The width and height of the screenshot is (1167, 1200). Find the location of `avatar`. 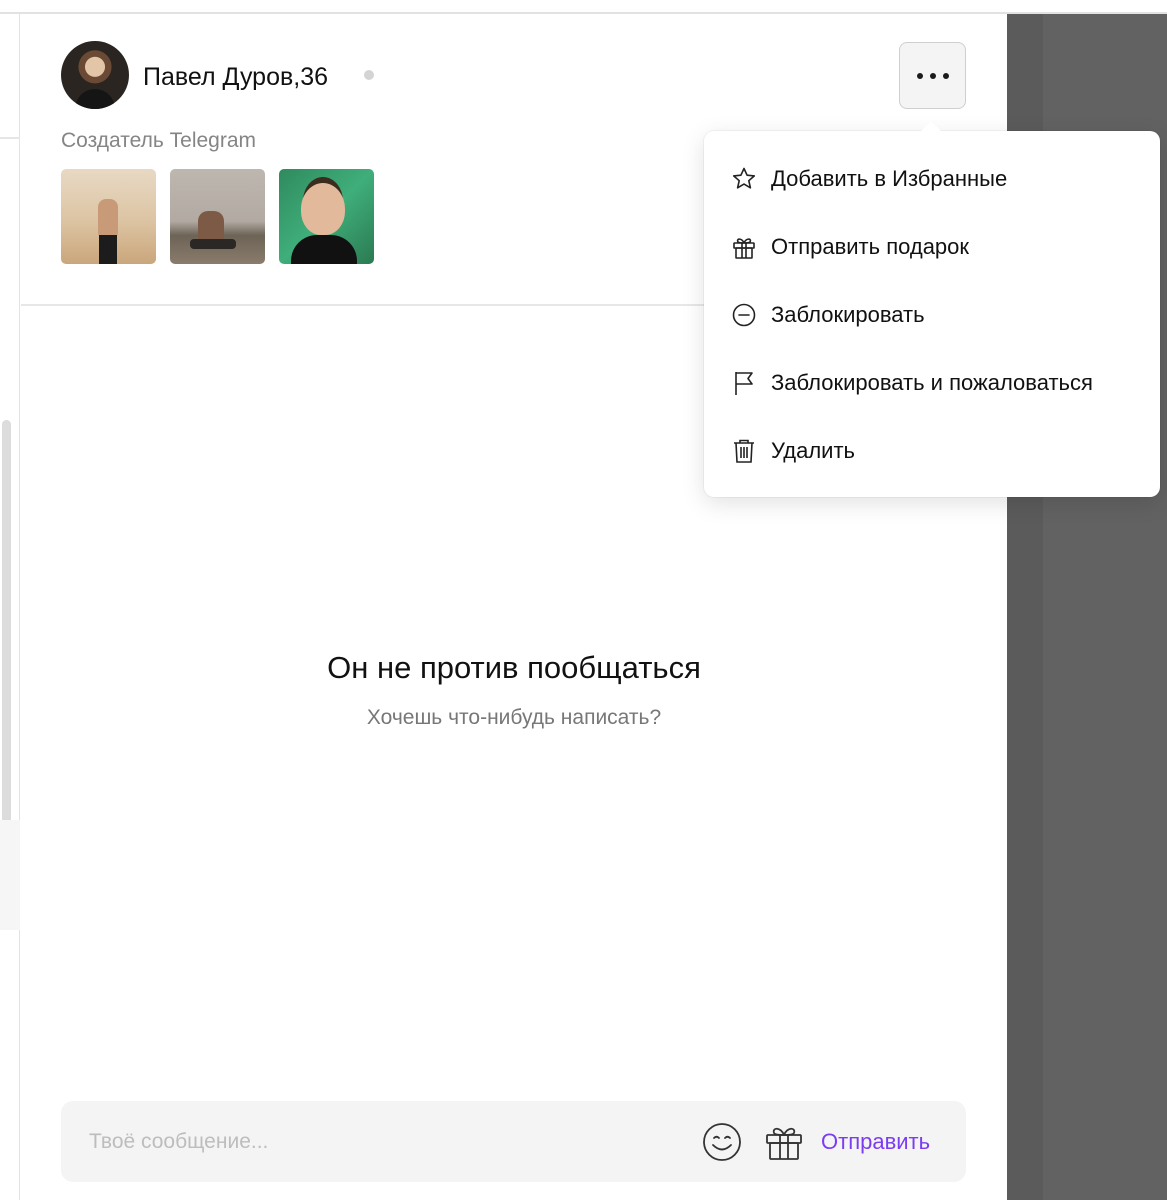

avatar is located at coordinates (95, 75).